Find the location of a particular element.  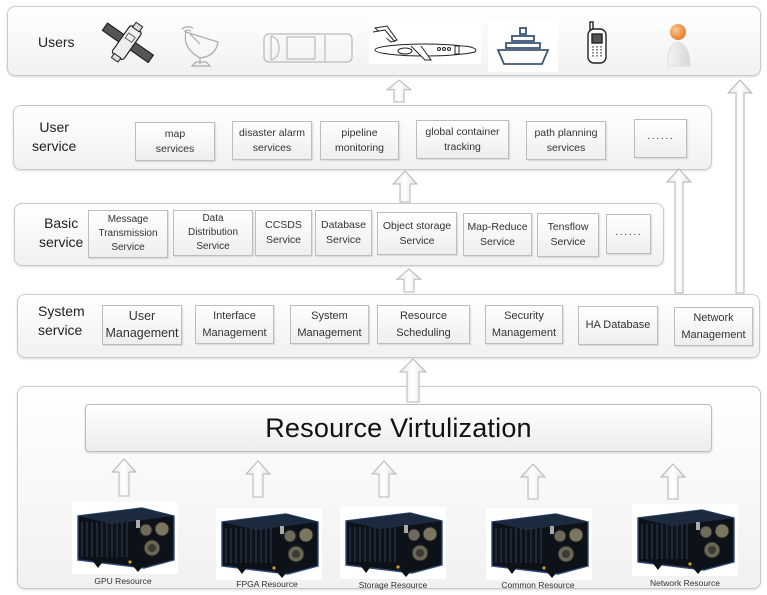

satellite-icon is located at coordinates (127, 44).